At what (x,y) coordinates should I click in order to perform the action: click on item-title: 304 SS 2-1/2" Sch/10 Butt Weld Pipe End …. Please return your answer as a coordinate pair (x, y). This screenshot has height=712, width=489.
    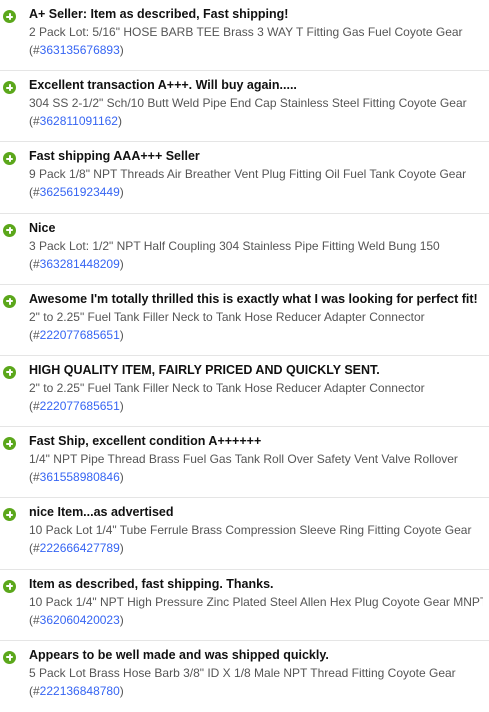
    Looking at the image, I should click on (248, 103).